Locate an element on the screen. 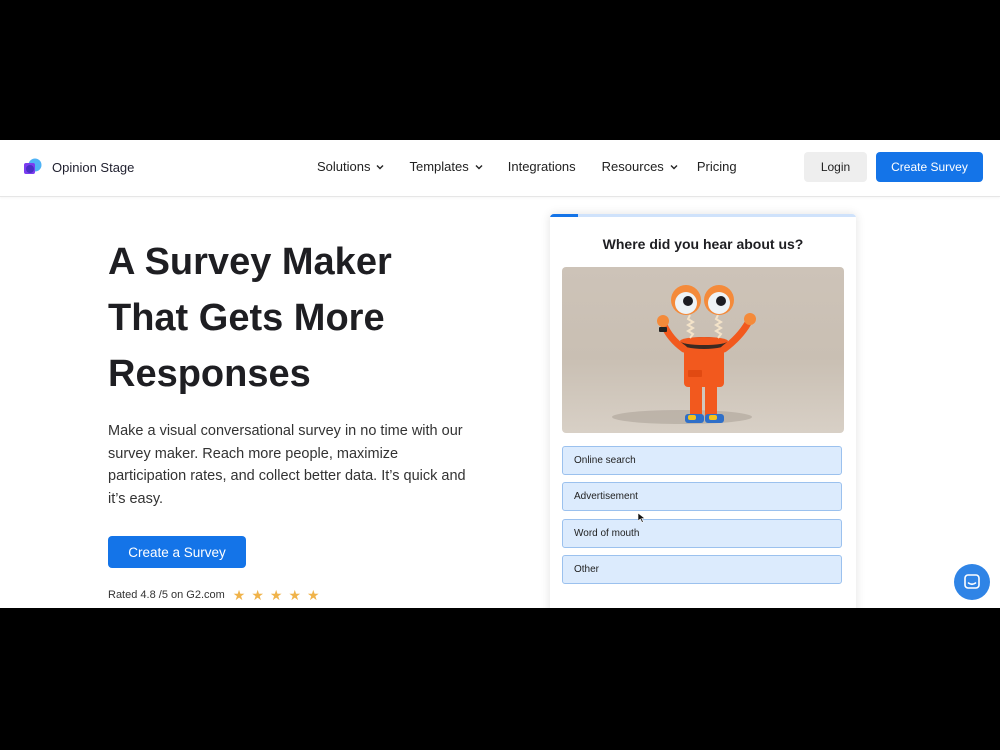  nav-item-templates: Templates is located at coordinates (446, 166).